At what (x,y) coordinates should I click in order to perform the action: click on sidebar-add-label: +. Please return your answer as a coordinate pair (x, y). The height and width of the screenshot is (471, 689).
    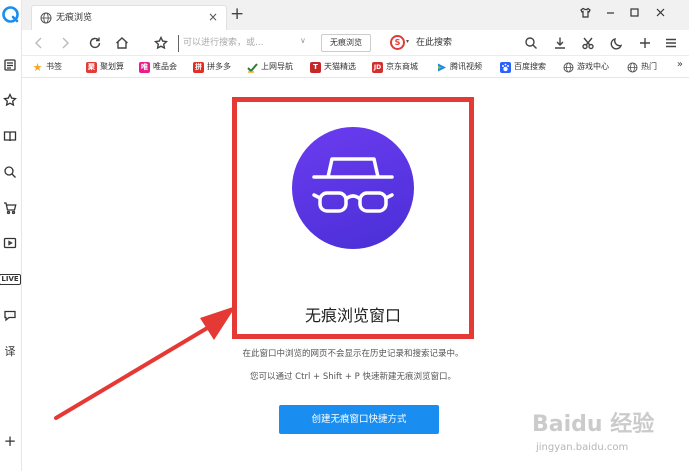
    Looking at the image, I should click on (10, 440).